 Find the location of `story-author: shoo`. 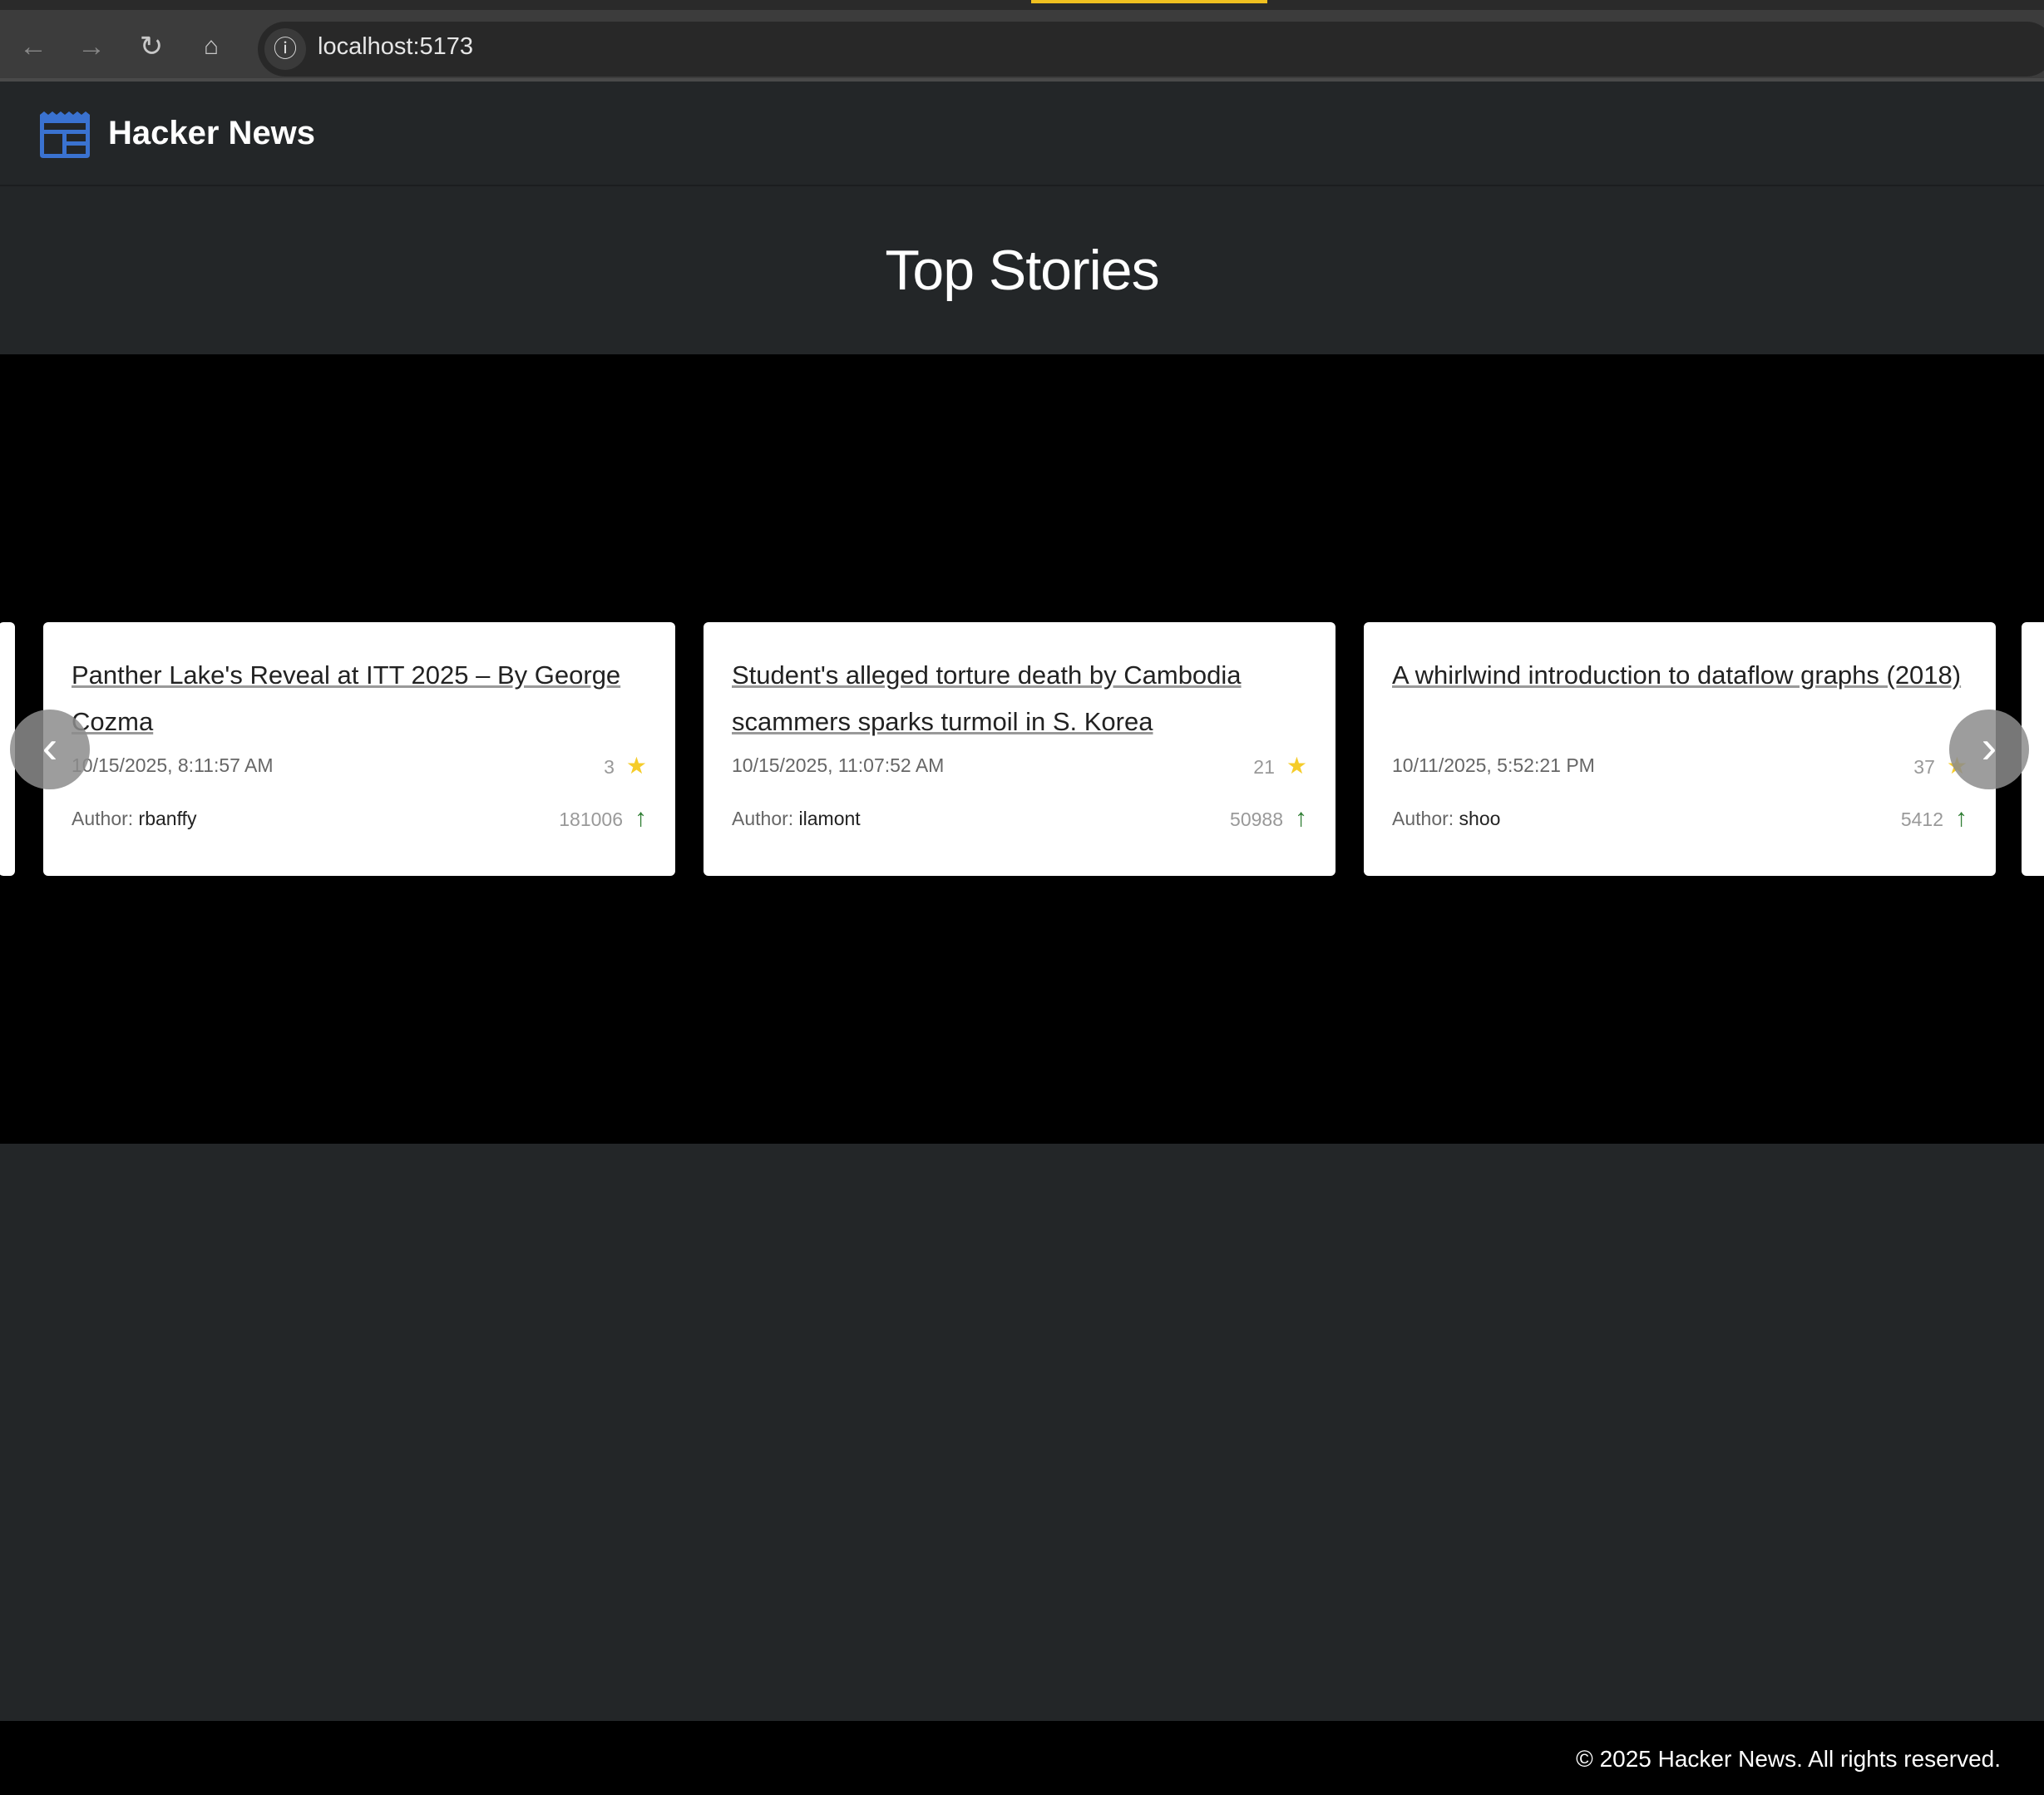

story-author: shoo is located at coordinates (1480, 818).